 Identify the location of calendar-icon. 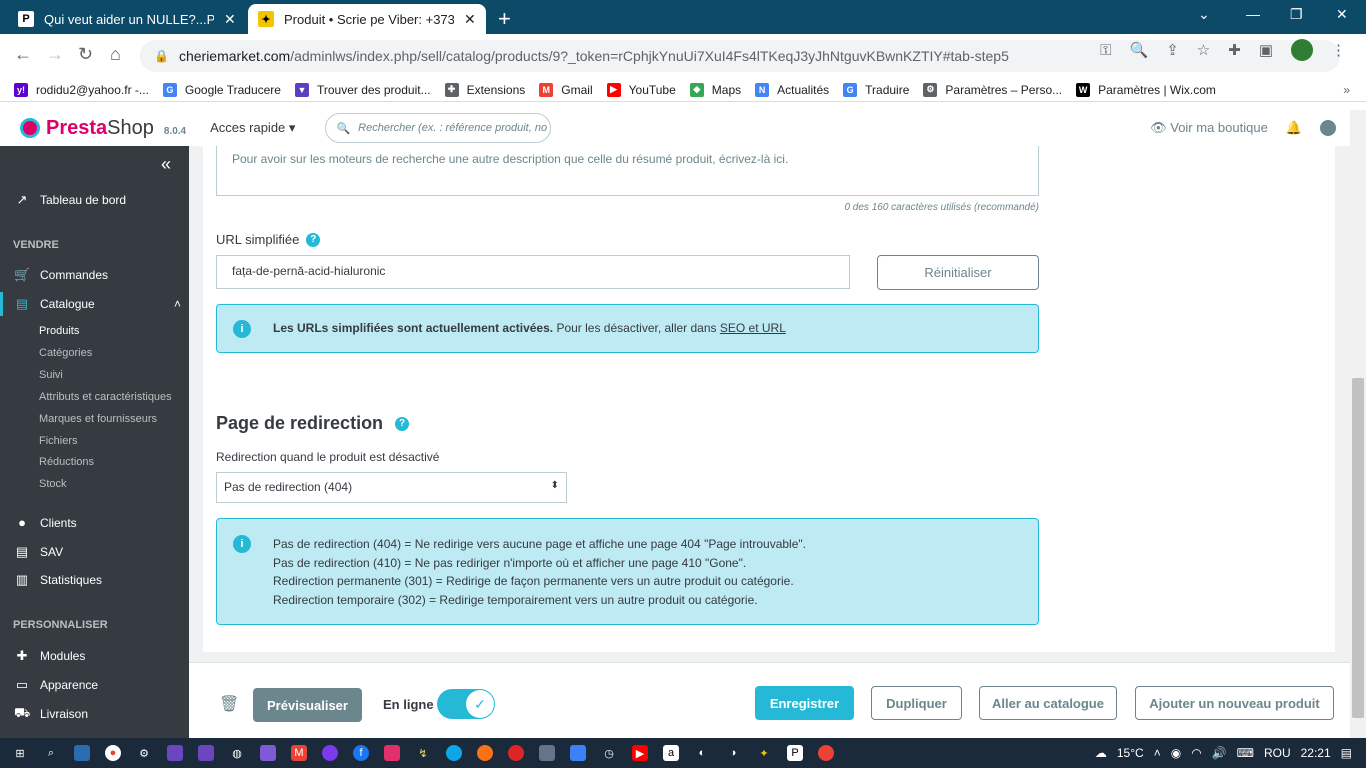
(578, 753).